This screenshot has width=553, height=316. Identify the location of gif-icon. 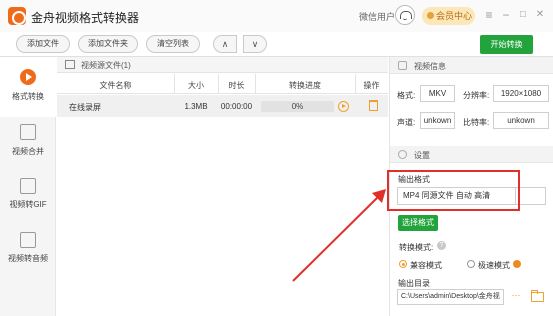
(28, 186).